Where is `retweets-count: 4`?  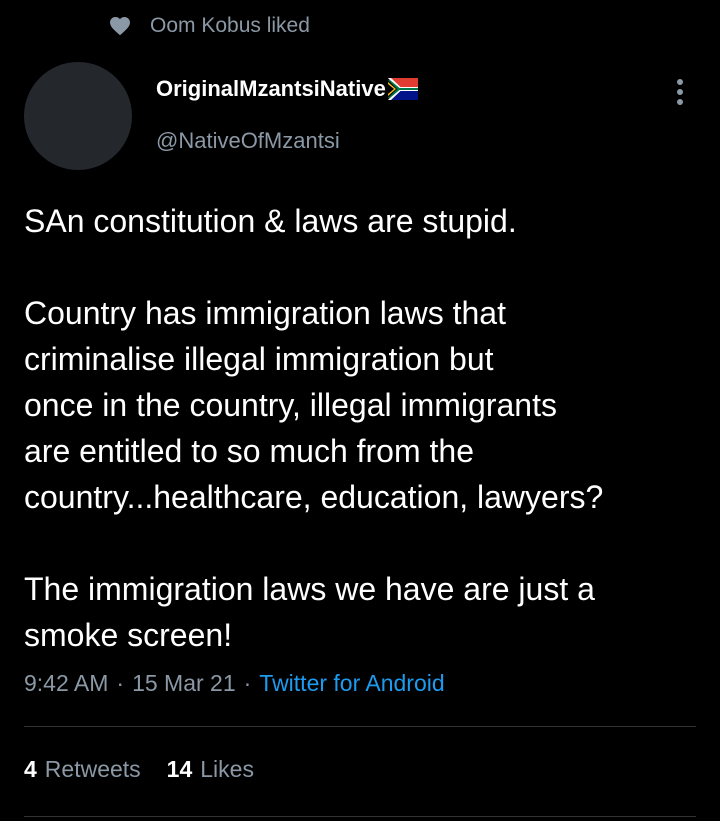
retweets-count: 4 is located at coordinates (30, 769).